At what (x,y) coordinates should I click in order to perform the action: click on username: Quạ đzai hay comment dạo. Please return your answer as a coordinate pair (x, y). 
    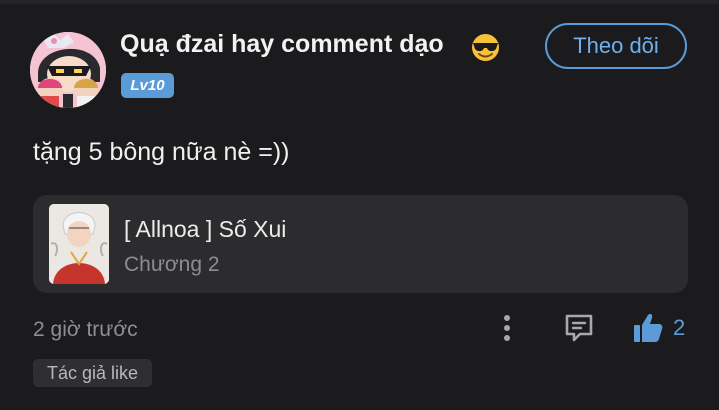
    Looking at the image, I should click on (282, 44).